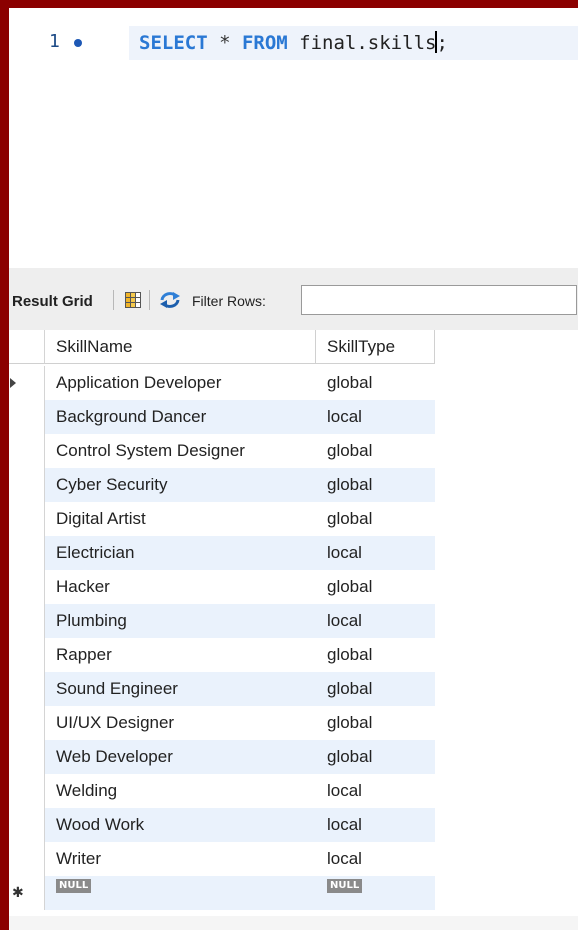  What do you see at coordinates (180, 383) in the screenshot?
I see `cell-skillname: Application Developer` at bounding box center [180, 383].